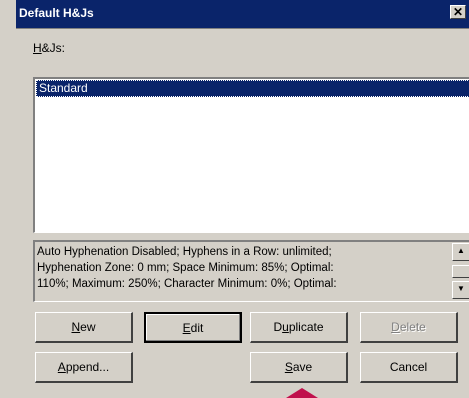 This screenshot has width=469, height=398. Describe the element at coordinates (61, 367) in the screenshot. I see `append-button-mnemonic: A` at that location.